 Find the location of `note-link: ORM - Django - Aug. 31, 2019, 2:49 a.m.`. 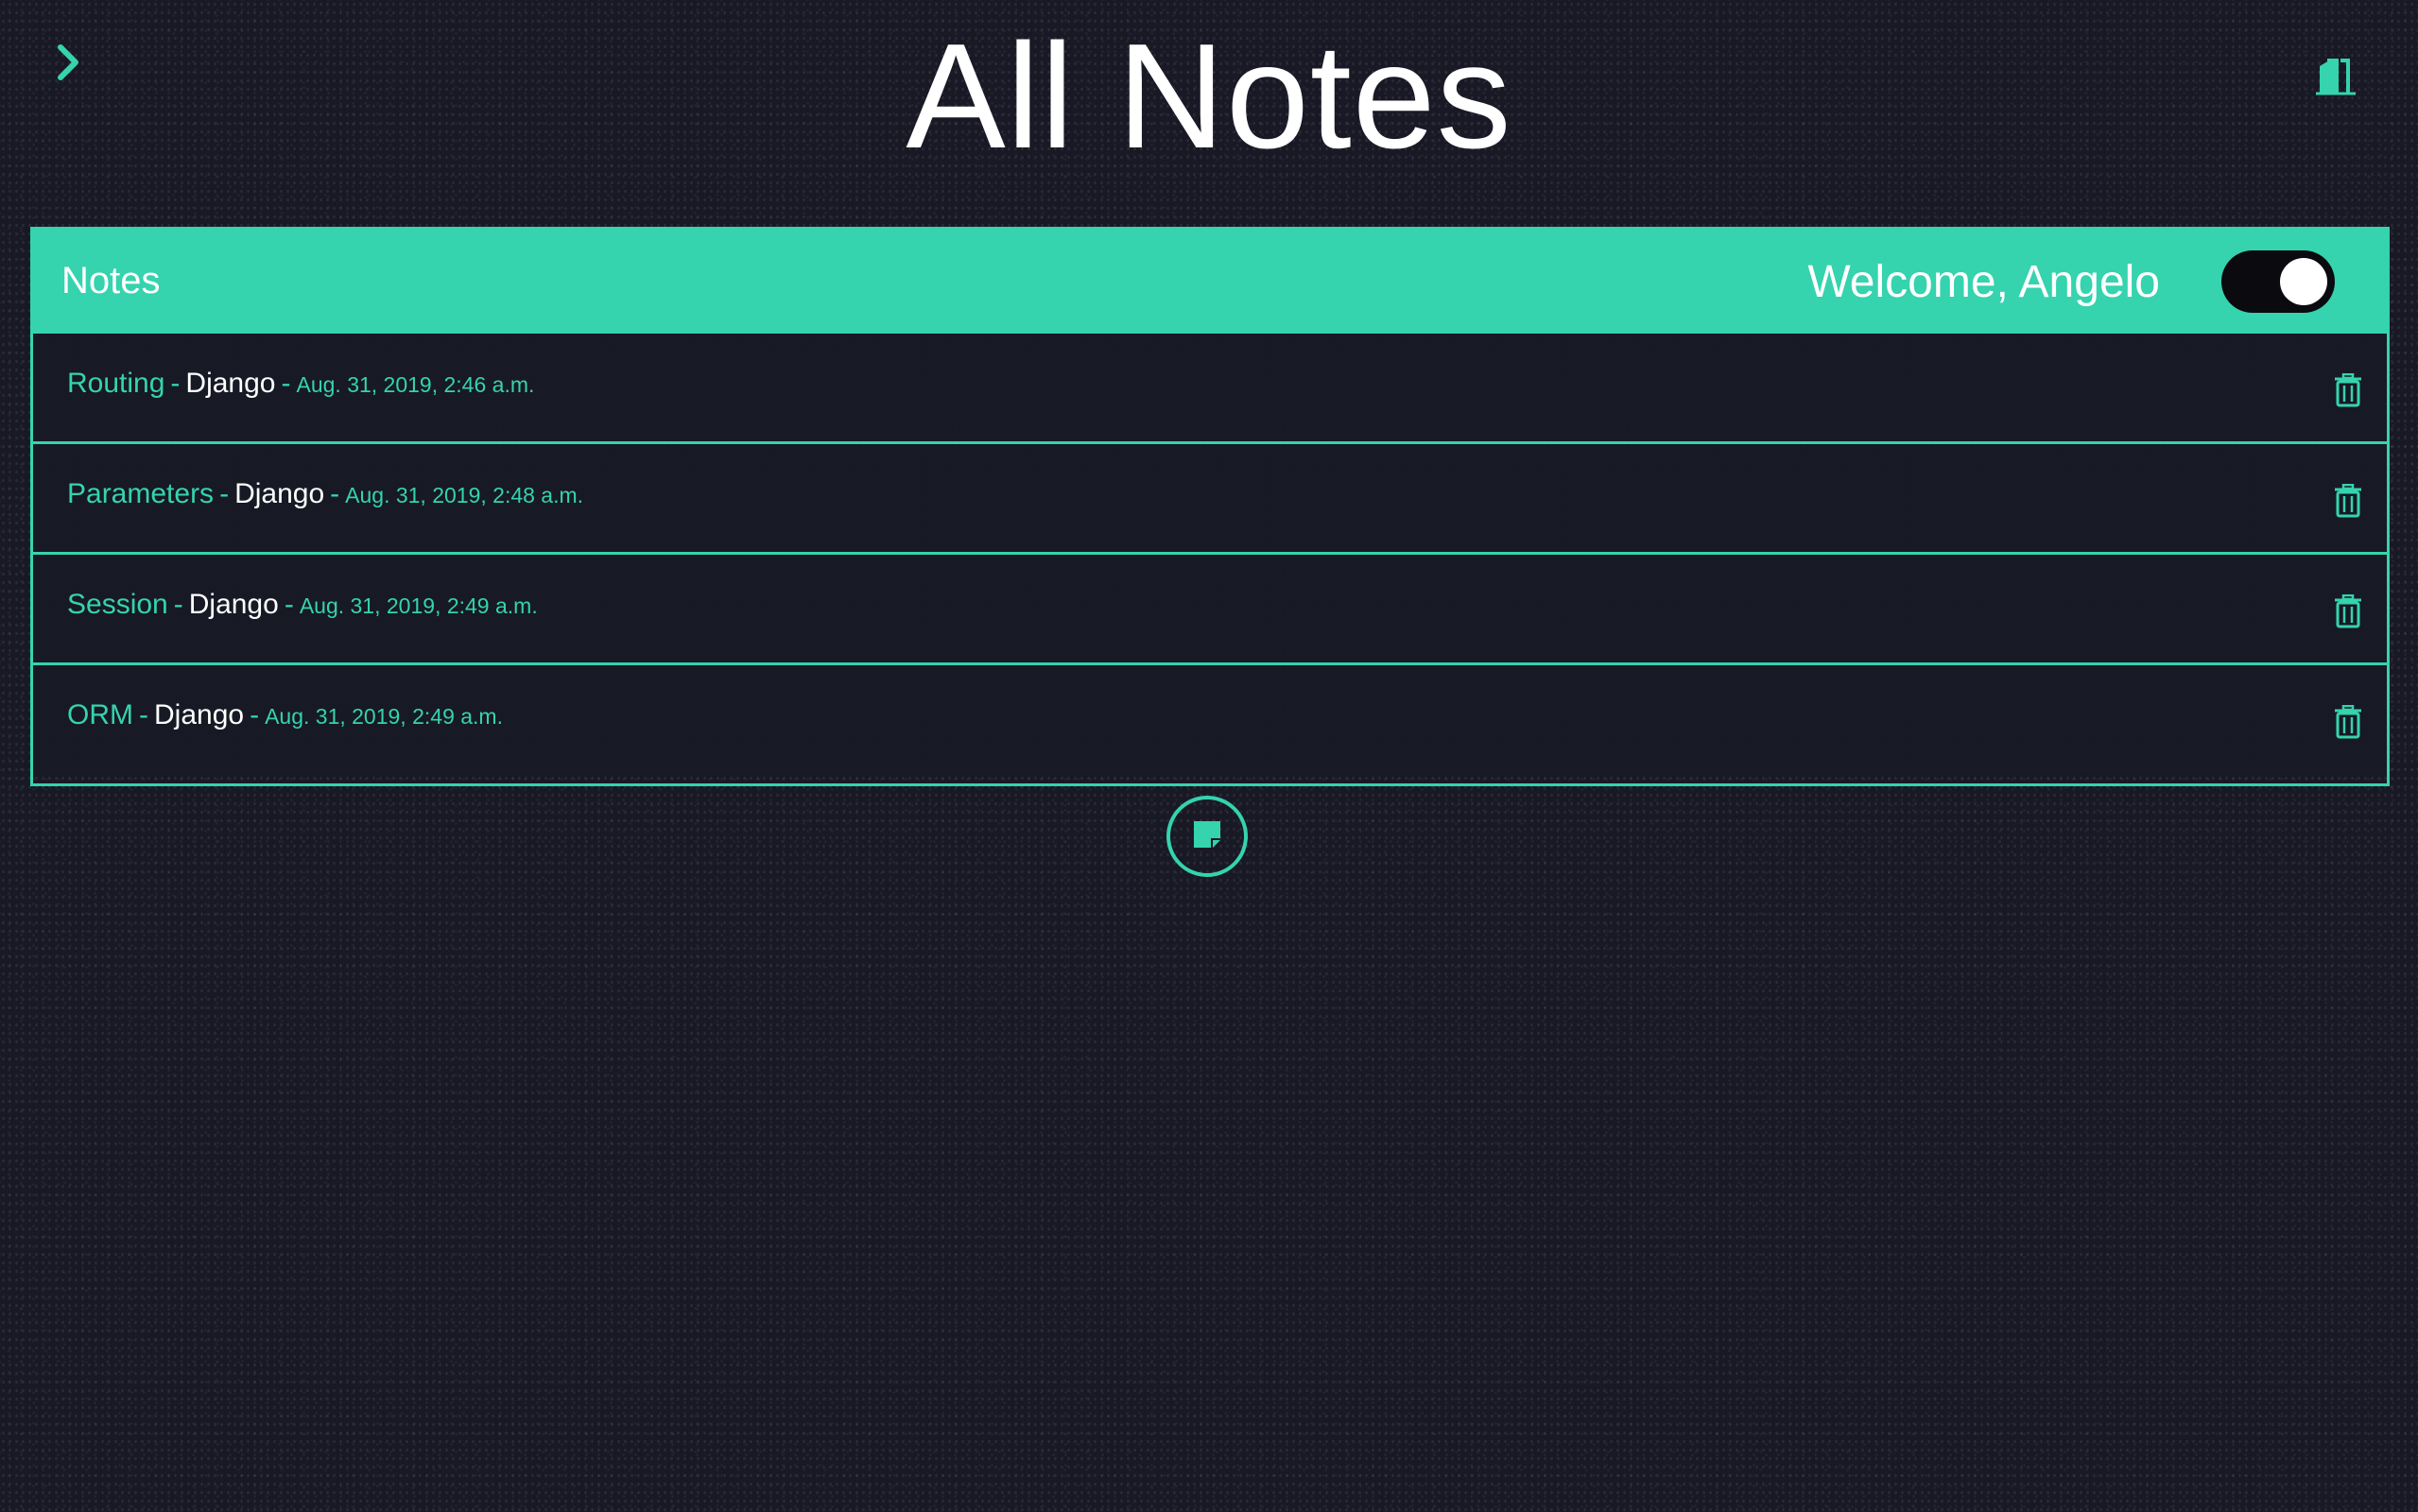

note-link: ORM - Django - Aug. 31, 2019, 2:49 a.m. is located at coordinates (285, 715).